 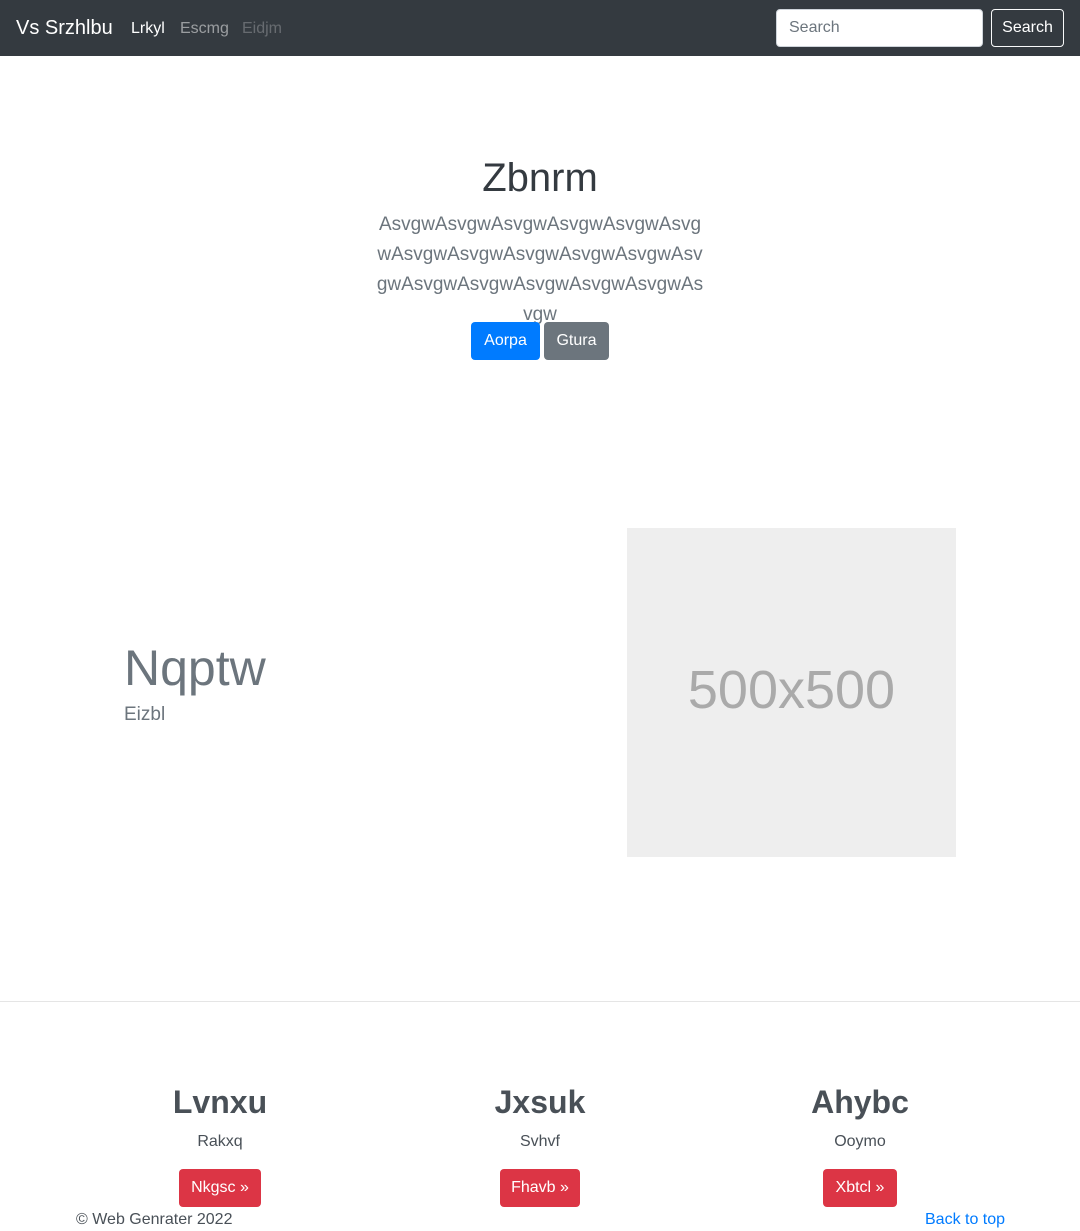 I want to click on column-button-2: Fhavb », so click(x=540, y=1188).